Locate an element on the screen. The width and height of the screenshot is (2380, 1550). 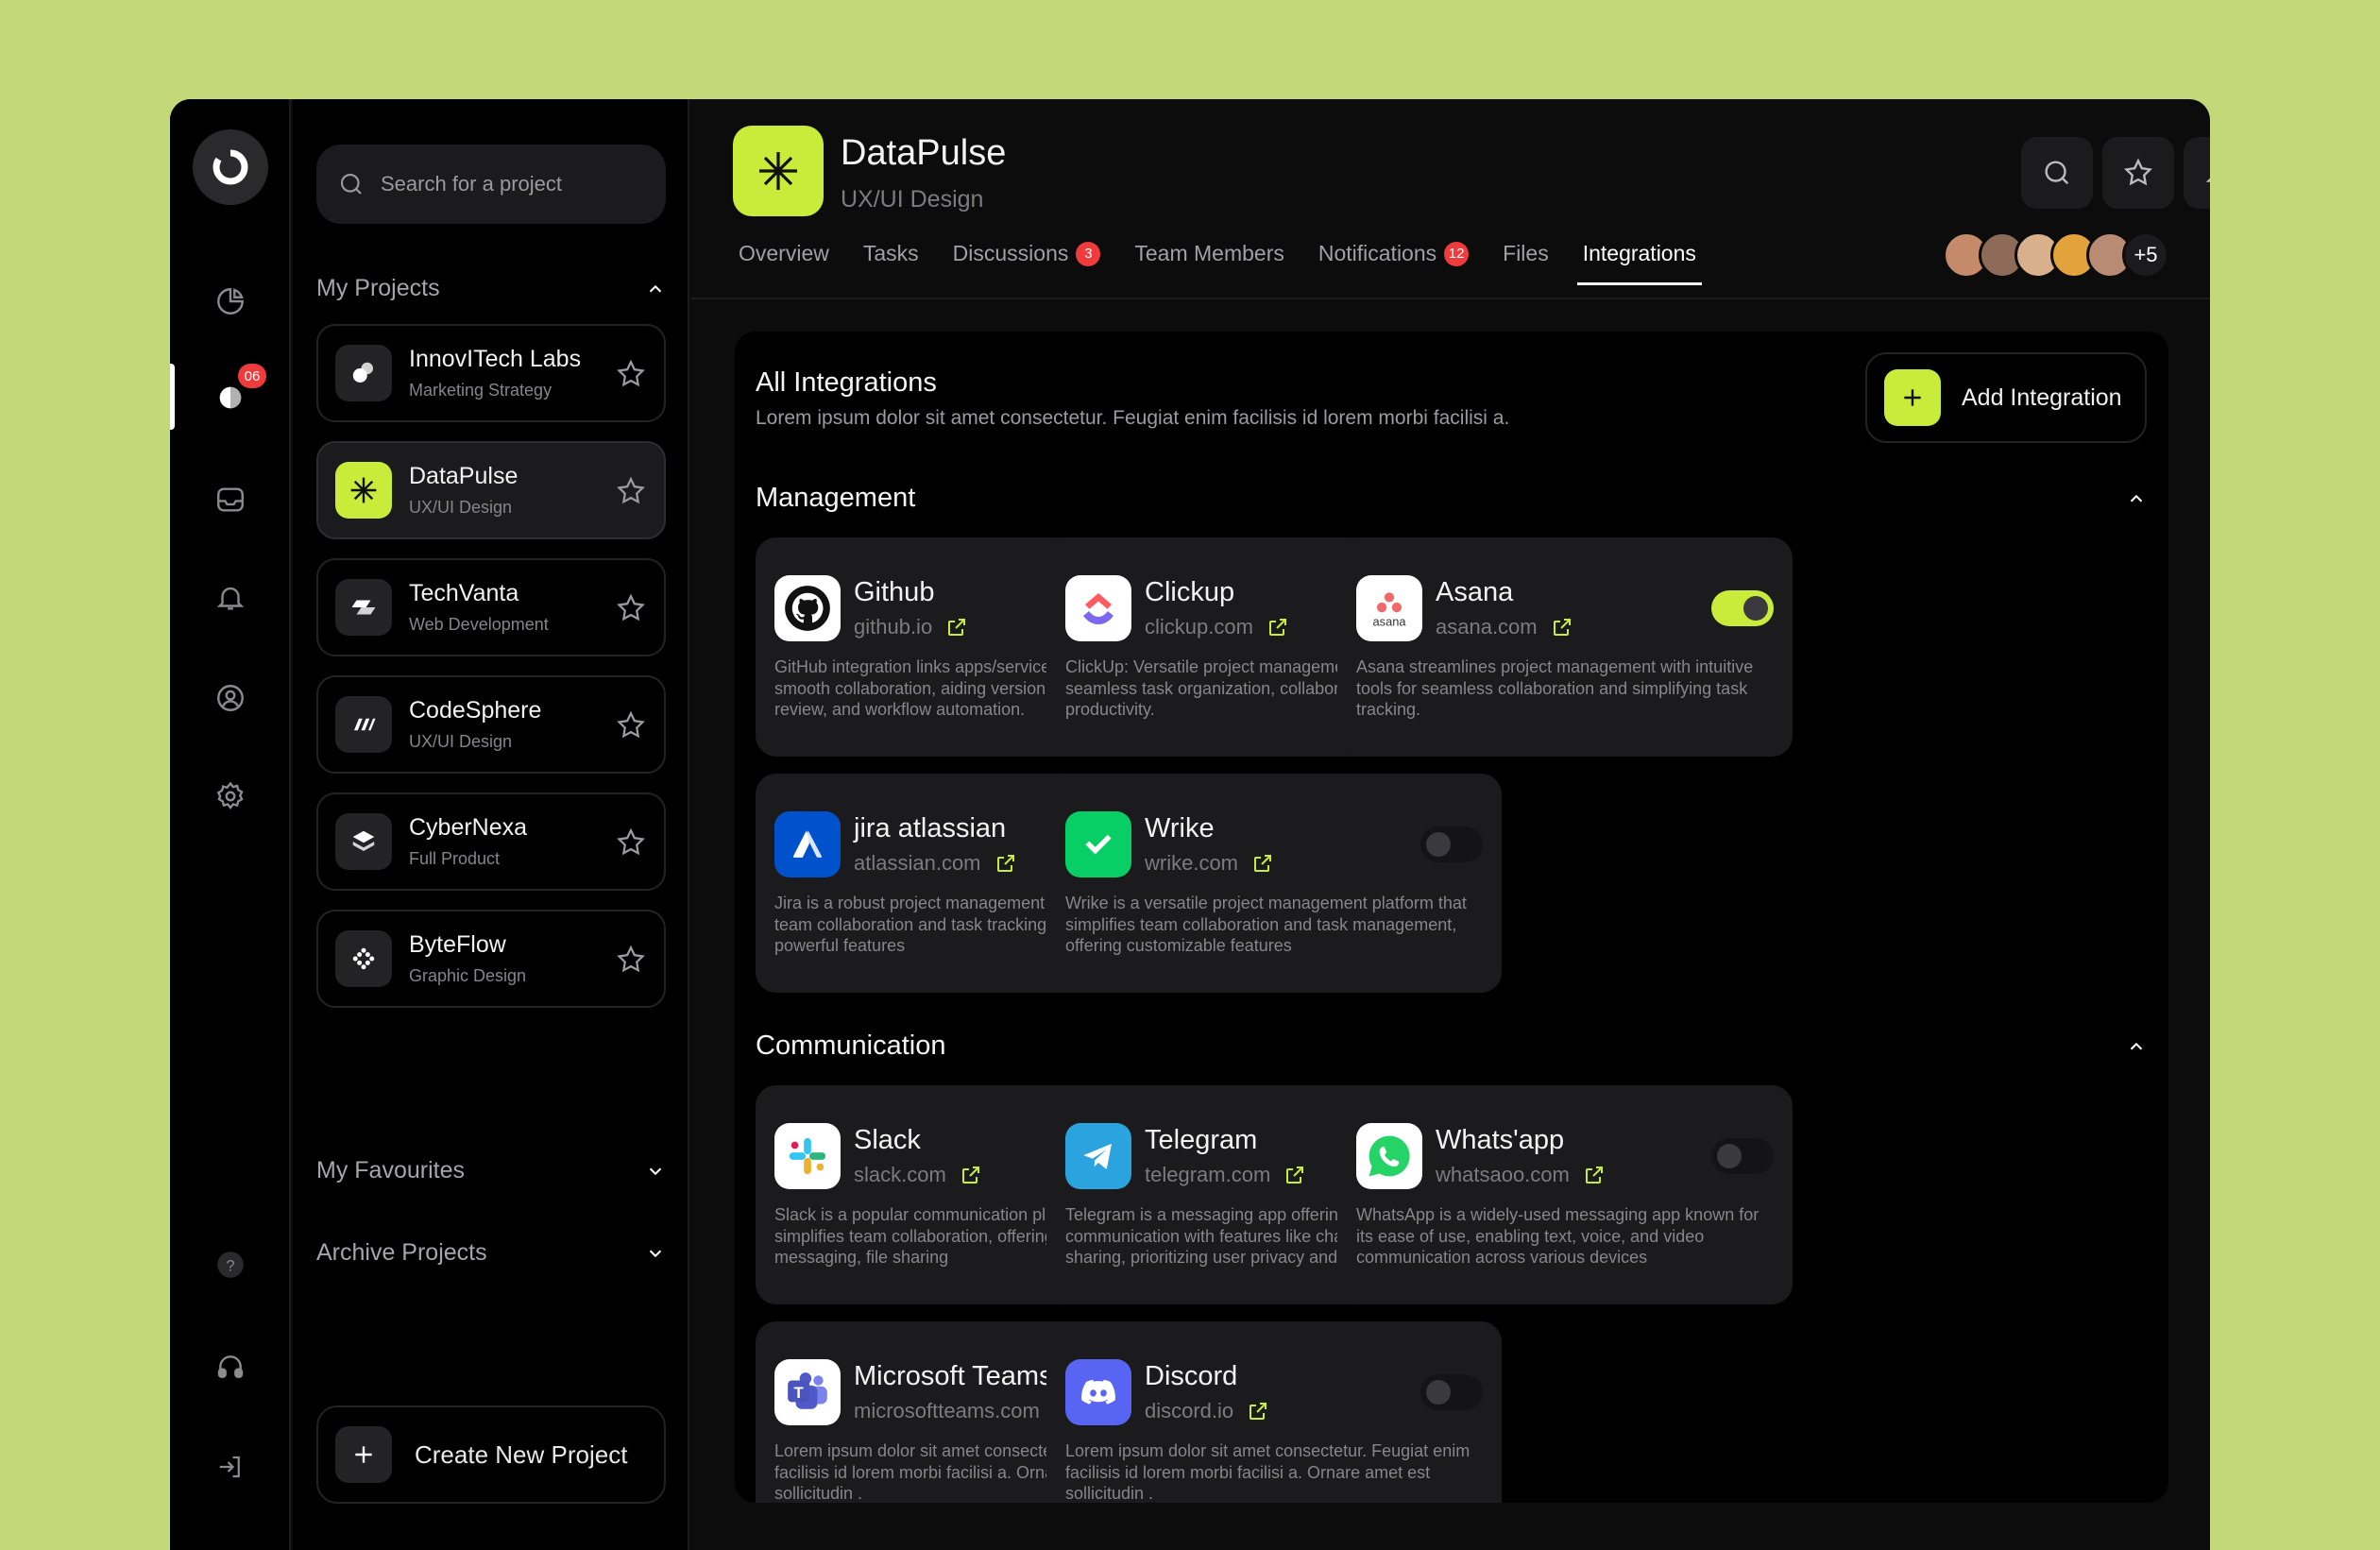
integration-domain: clickup.com is located at coordinates (1199, 627).